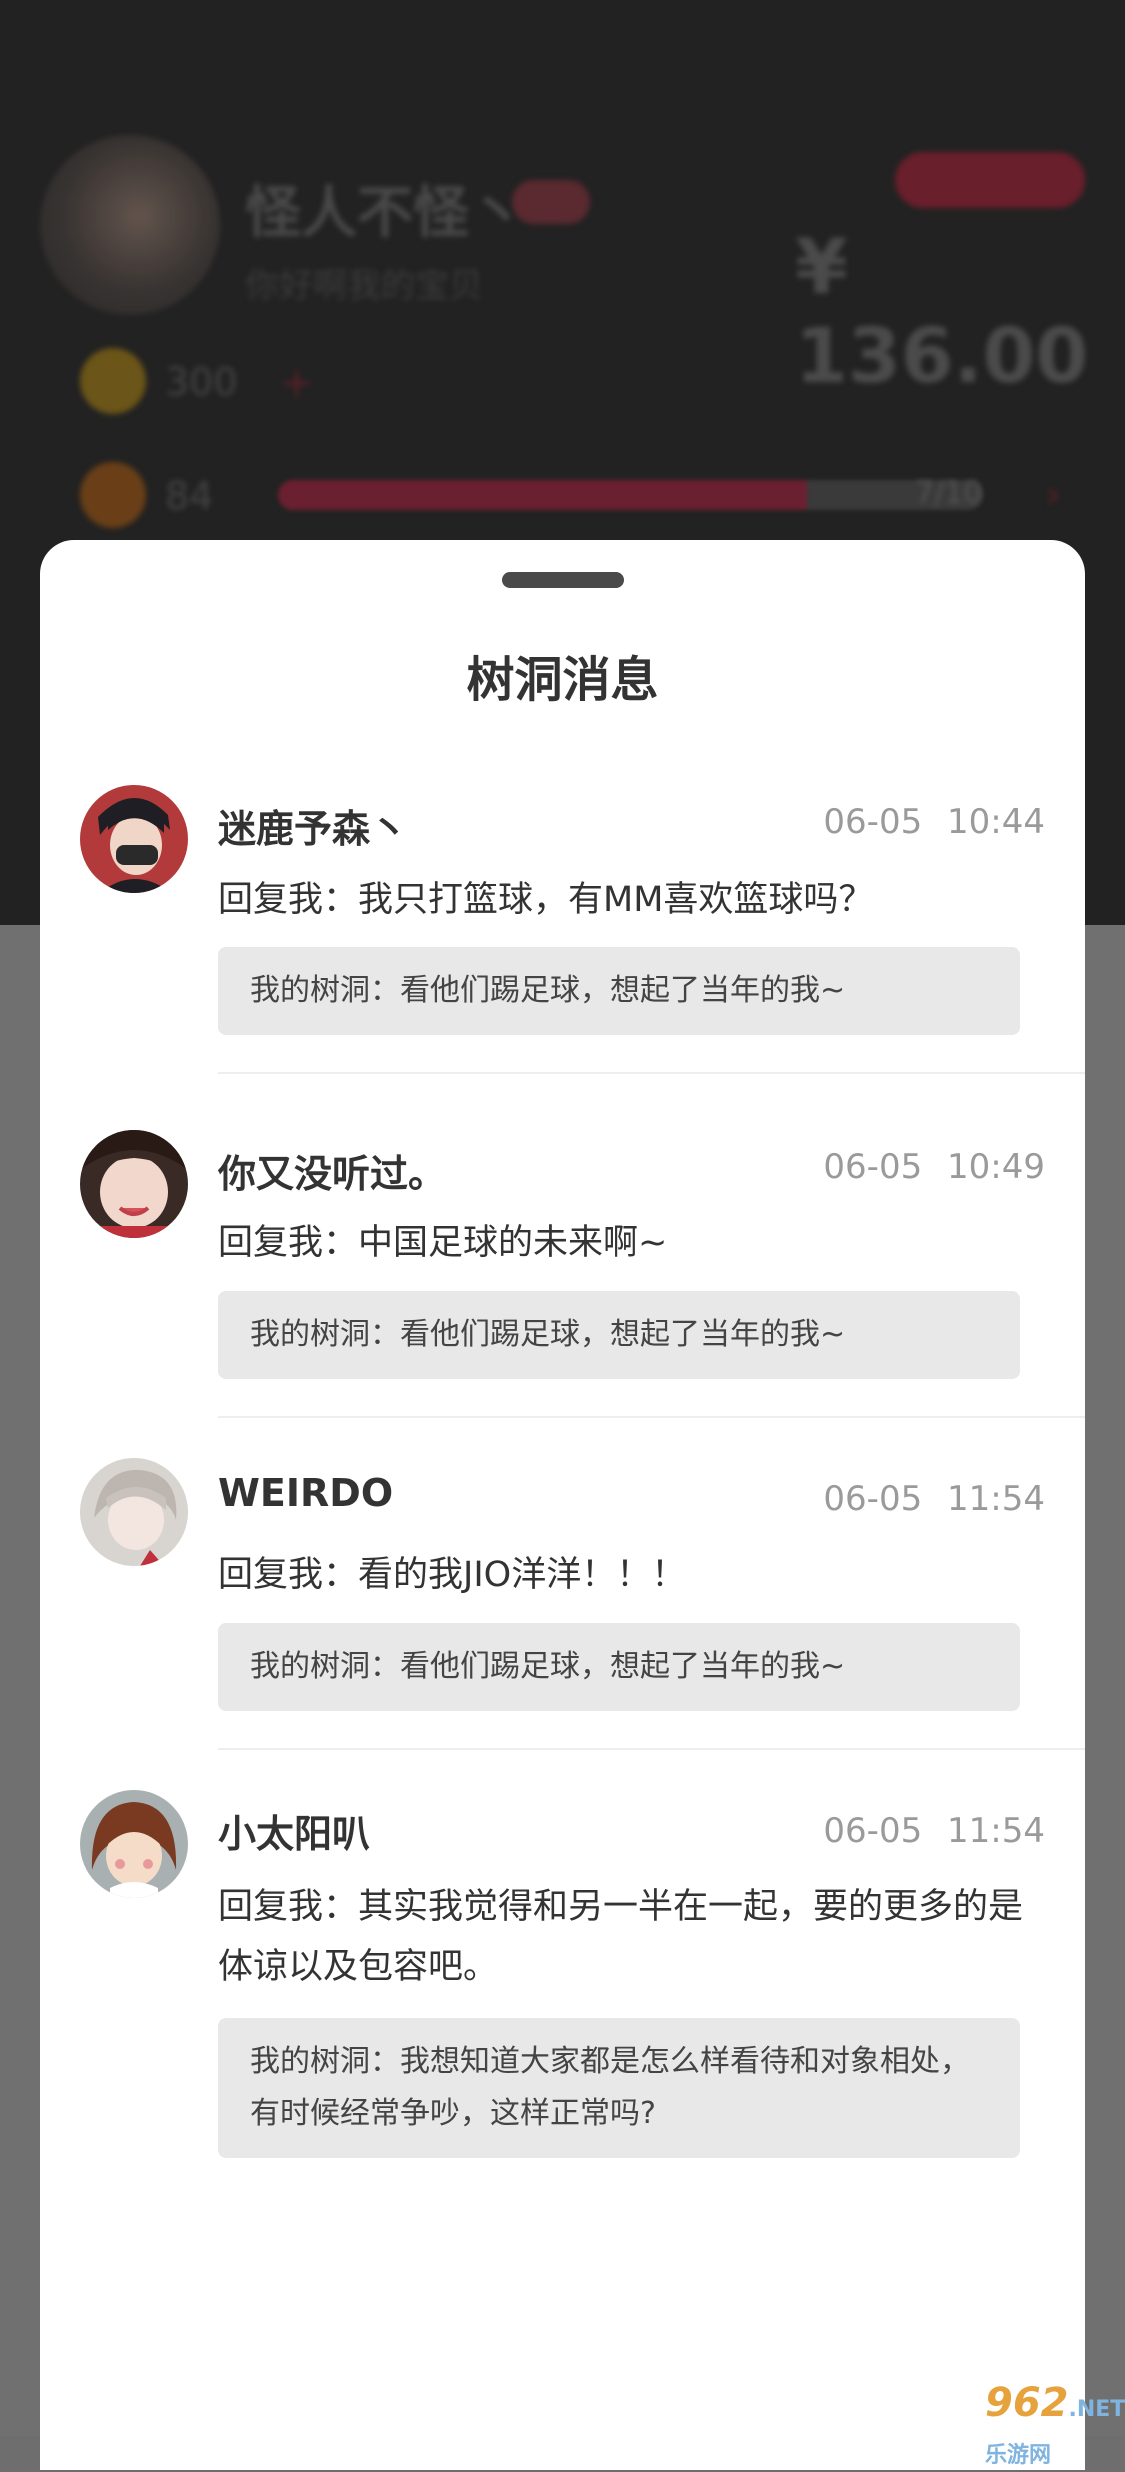 This screenshot has width=1125, height=2472. What do you see at coordinates (1018, 2455) in the screenshot?
I see `watermark-sub: 乐游网` at bounding box center [1018, 2455].